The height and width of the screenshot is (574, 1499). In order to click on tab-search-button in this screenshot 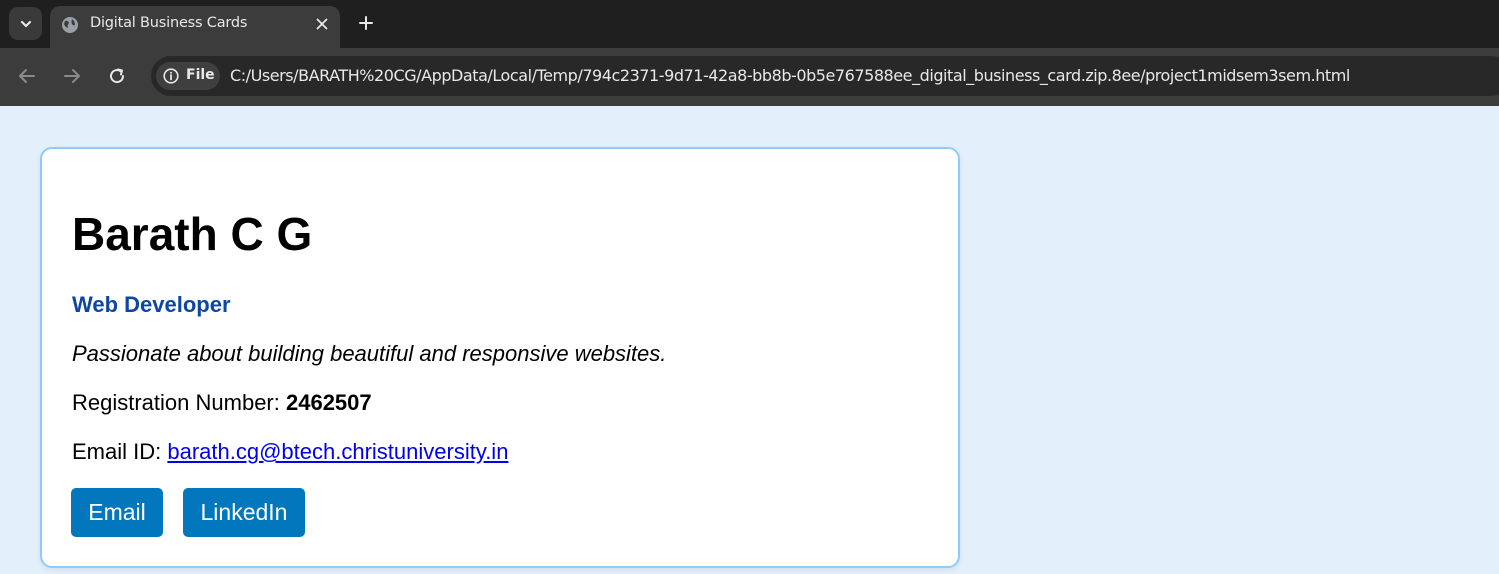, I will do `click(25, 23)`.